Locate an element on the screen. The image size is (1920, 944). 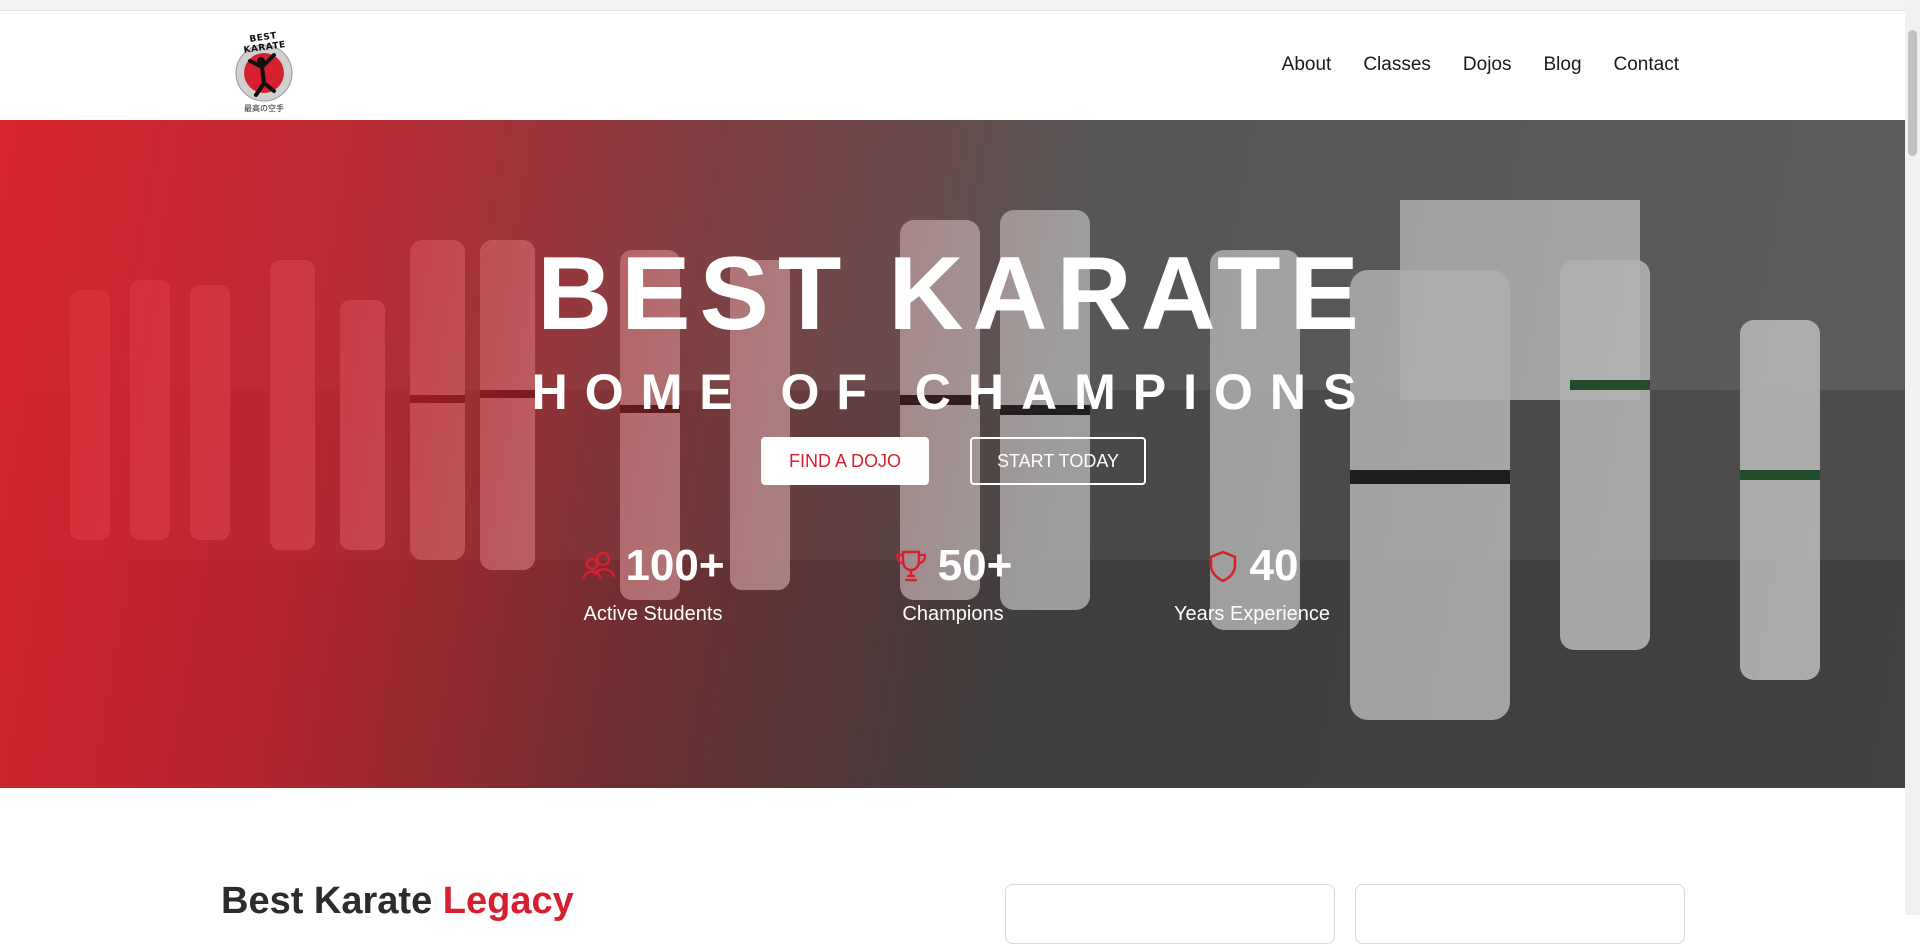
legacy-title-accent: Legacy is located at coordinates (508, 901).